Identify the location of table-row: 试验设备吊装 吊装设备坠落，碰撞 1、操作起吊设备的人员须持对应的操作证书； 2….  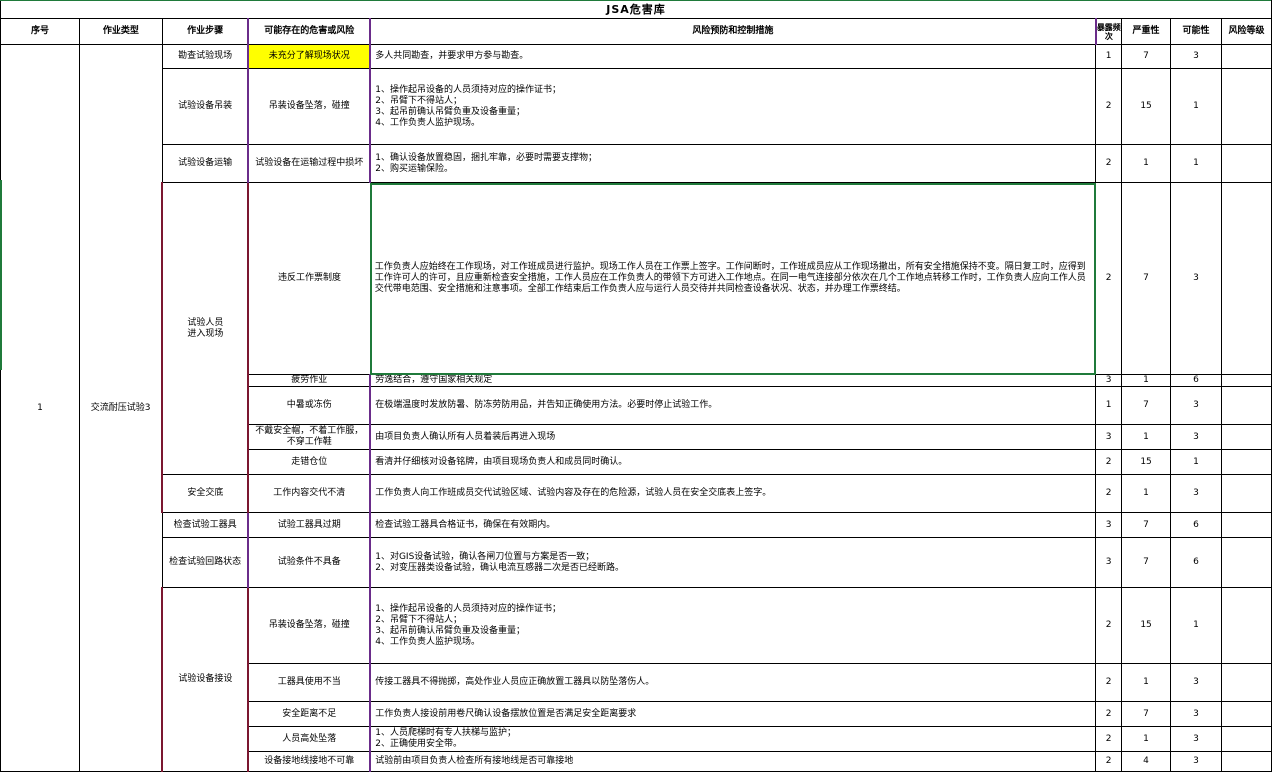
(636, 106).